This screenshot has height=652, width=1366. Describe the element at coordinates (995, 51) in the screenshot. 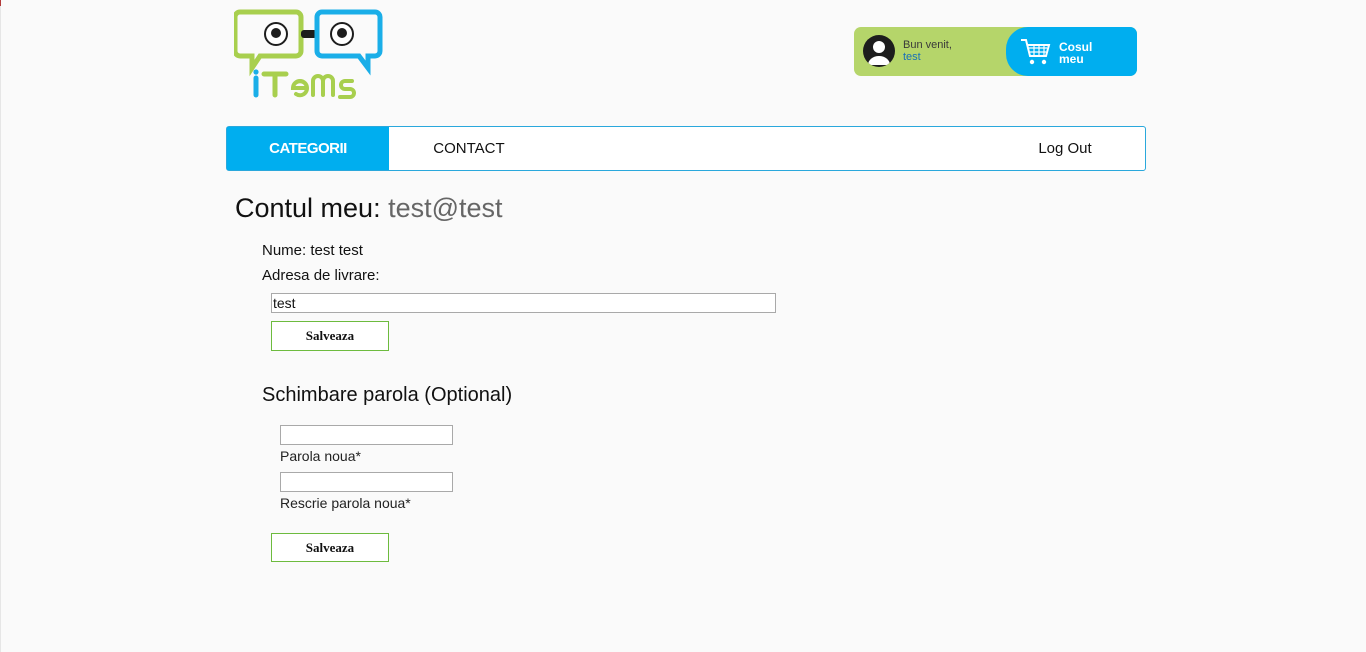

I see `user-cart-widget: Bun venit, test Cosul meu` at that location.